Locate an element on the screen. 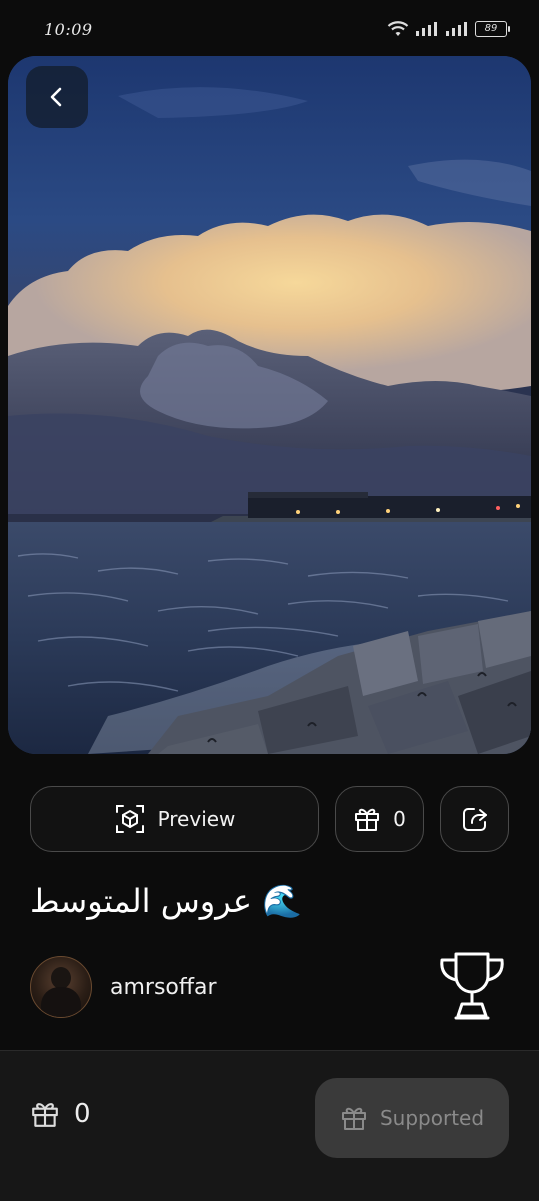 This screenshot has width=539, height=1201. ar-cube-icon is located at coordinates (129, 819).